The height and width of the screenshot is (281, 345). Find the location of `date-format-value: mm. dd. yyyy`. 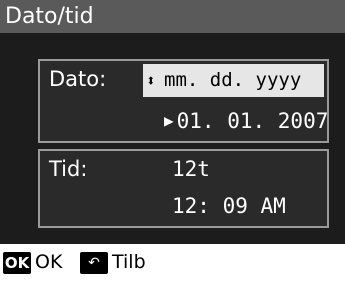

date-format-value: mm. dd. yyyy is located at coordinates (233, 80).